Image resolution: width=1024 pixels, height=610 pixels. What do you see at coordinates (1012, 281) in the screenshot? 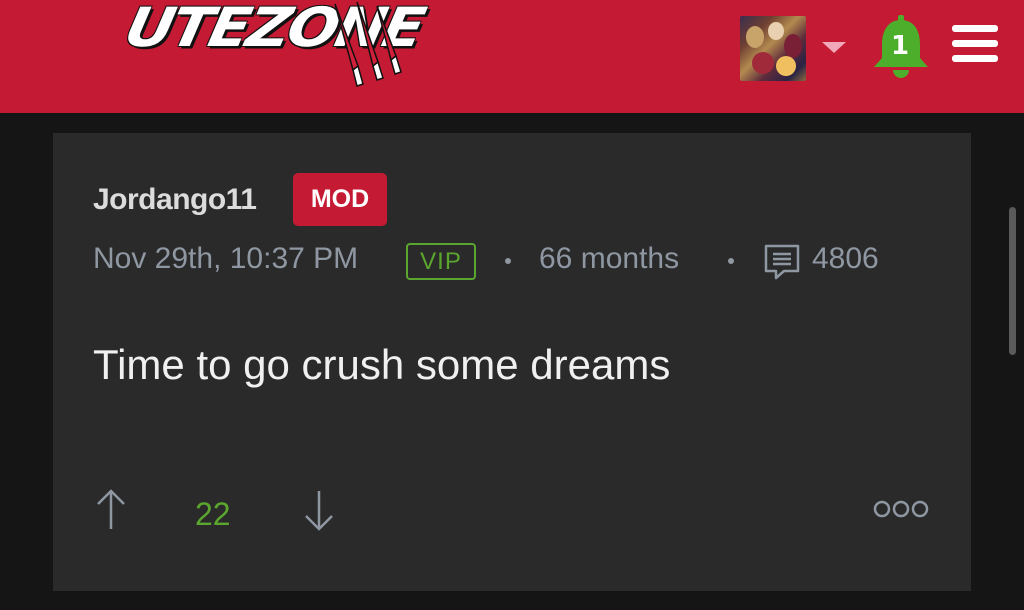
I see `scrollbar` at bounding box center [1012, 281].